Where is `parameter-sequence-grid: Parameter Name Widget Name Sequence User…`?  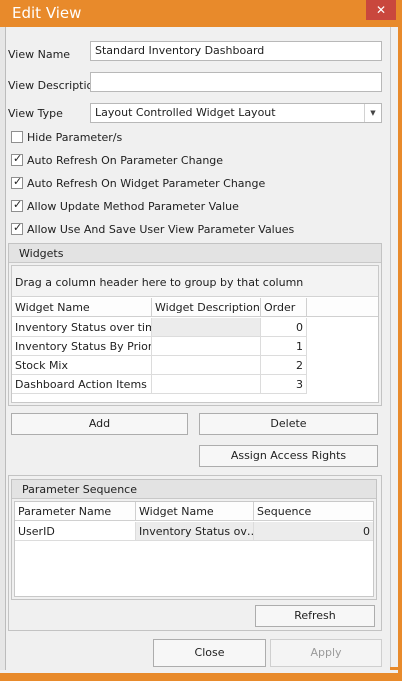
parameter-sequence-grid: Parameter Name Widget Name Sequence User… is located at coordinates (194, 549).